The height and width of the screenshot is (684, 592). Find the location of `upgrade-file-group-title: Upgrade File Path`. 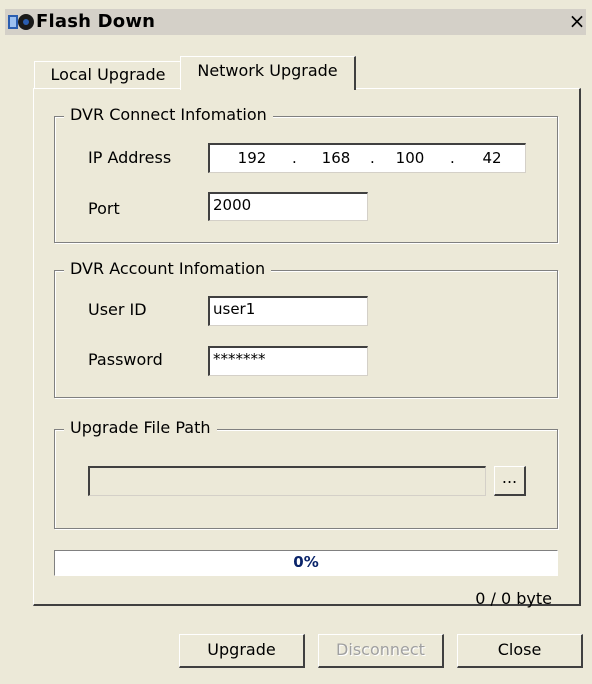

upgrade-file-group-title: Upgrade File Path is located at coordinates (140, 427).